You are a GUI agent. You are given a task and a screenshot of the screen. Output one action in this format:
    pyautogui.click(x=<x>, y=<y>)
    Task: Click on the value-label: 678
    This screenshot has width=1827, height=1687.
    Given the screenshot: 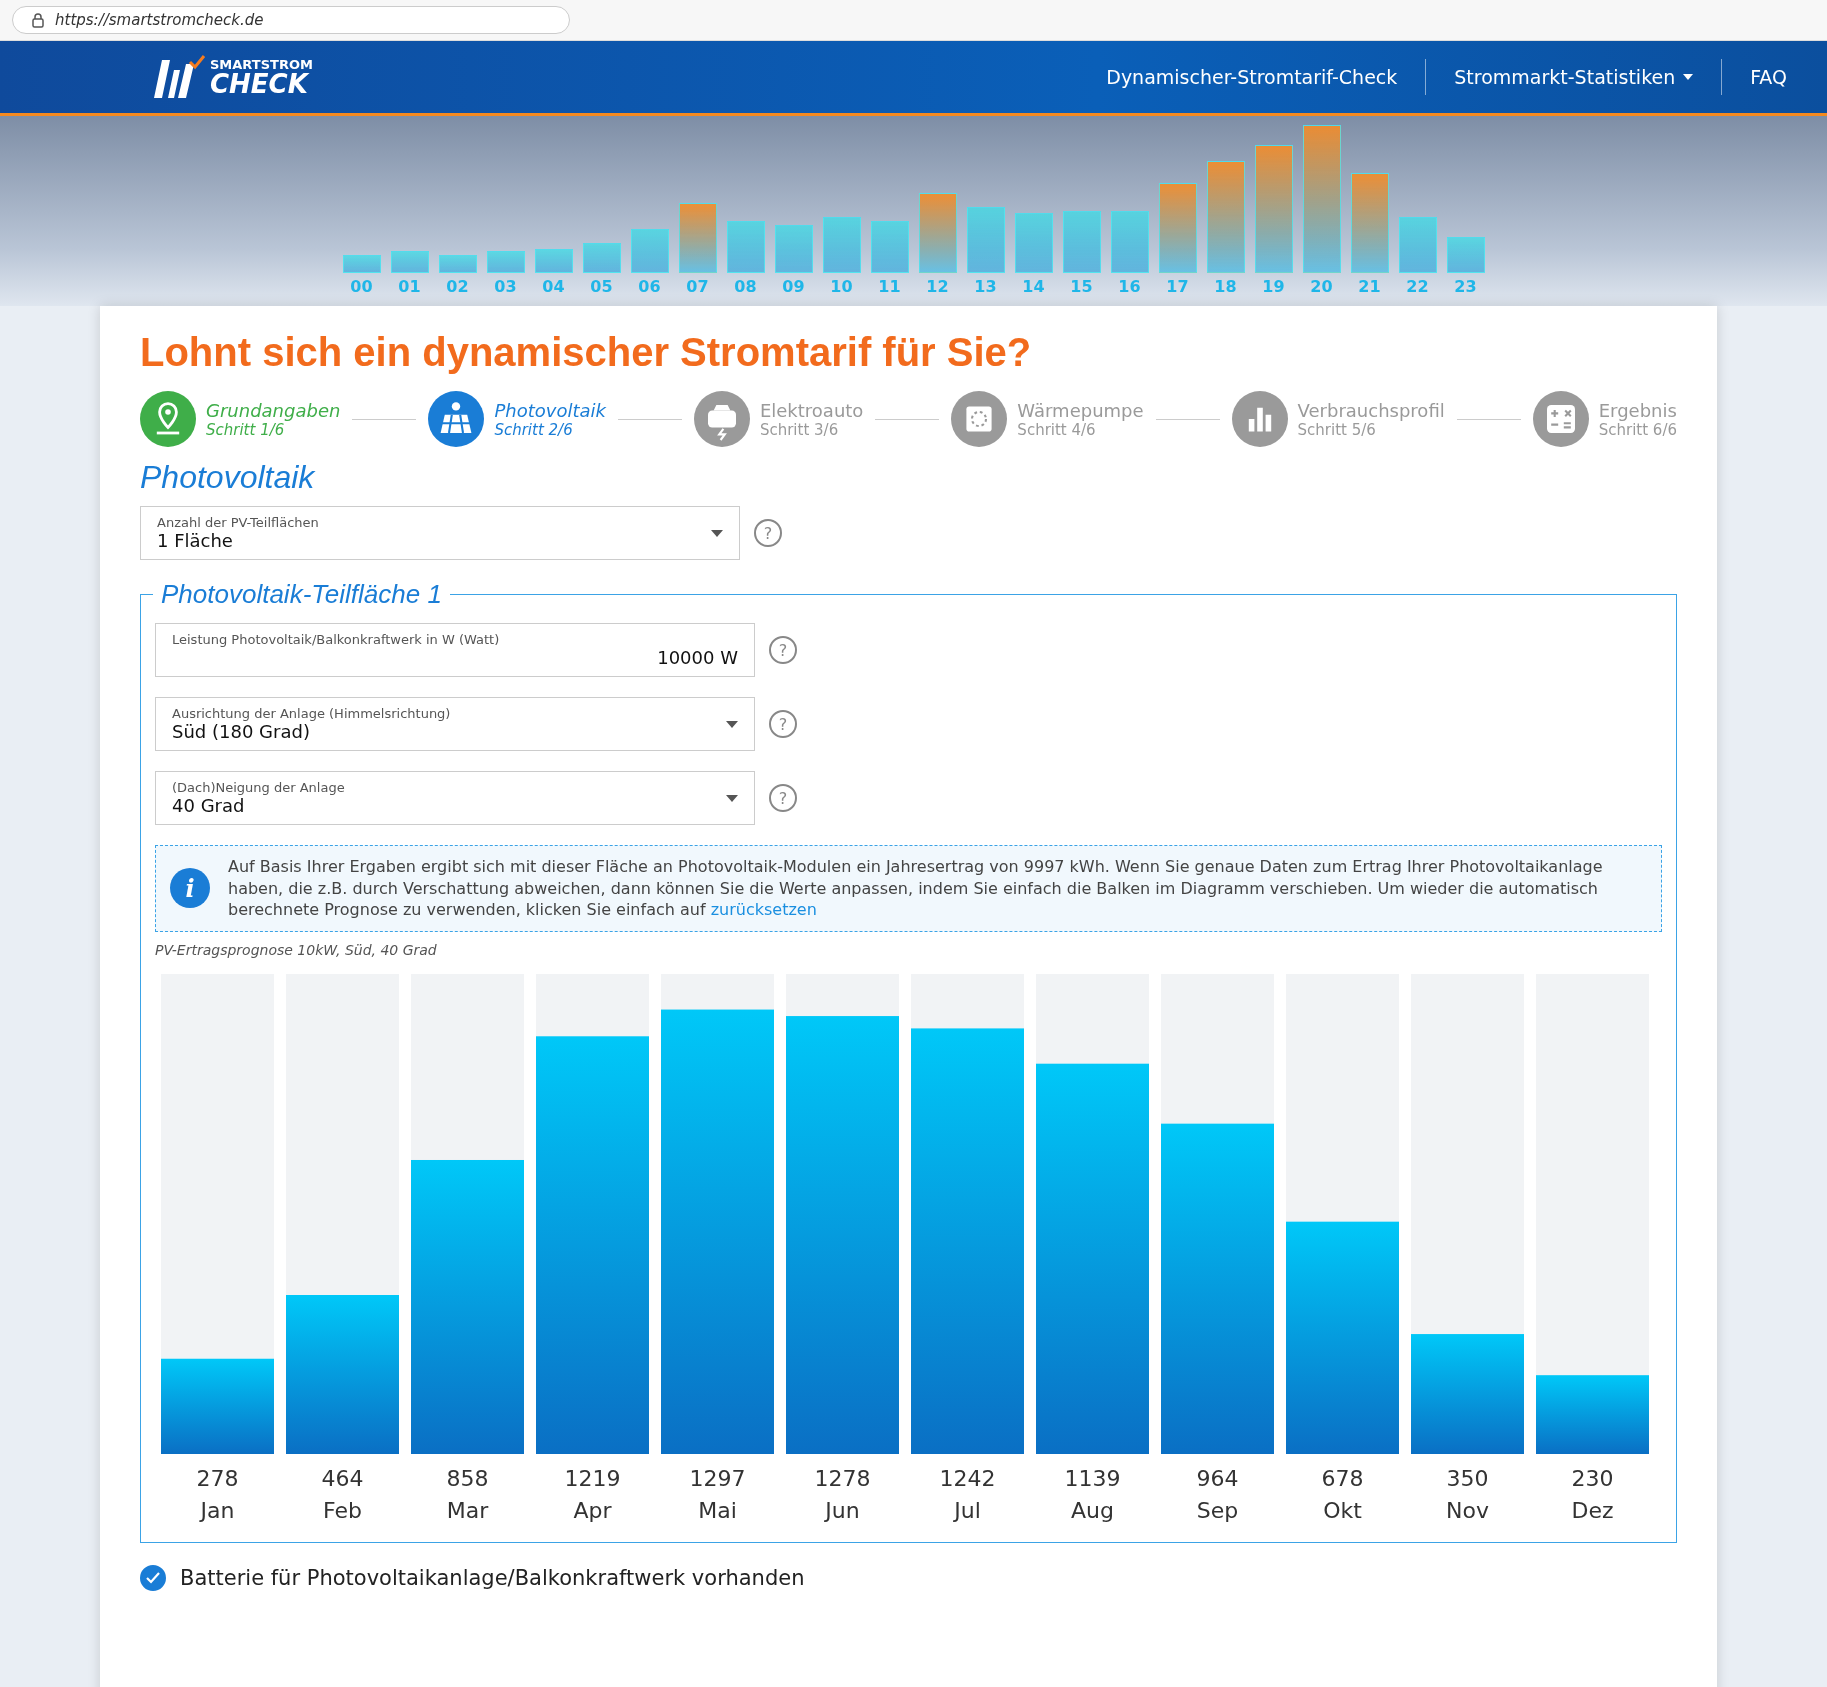 What is the action you would take?
    pyautogui.click(x=1342, y=1478)
    